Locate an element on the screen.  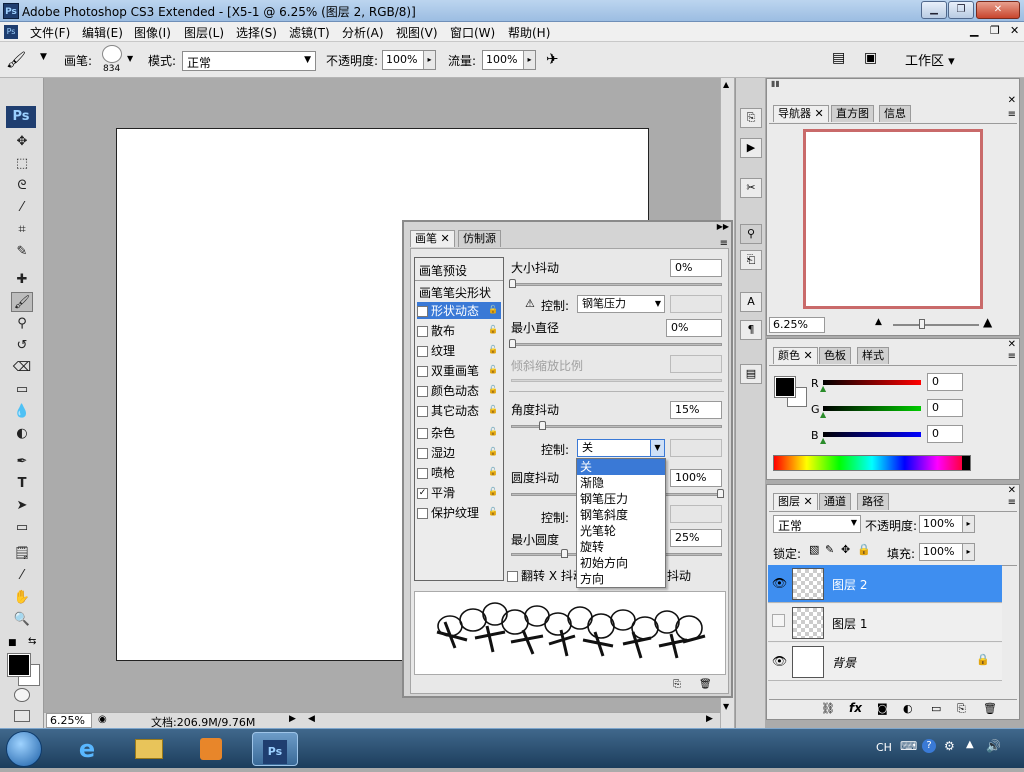
tool-presets-icon: ✂ is located at coordinates (751, 188).